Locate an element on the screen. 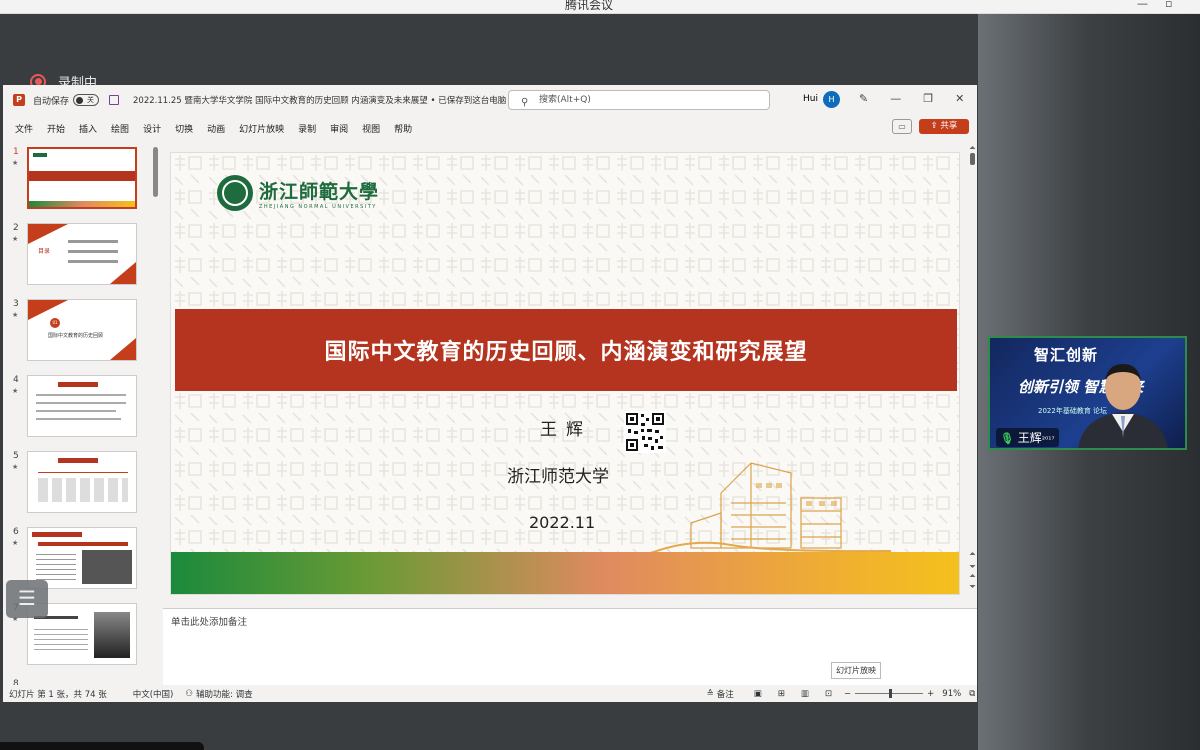 The image size is (1200, 750). speaker-name: 王辉 is located at coordinates (1029, 438).